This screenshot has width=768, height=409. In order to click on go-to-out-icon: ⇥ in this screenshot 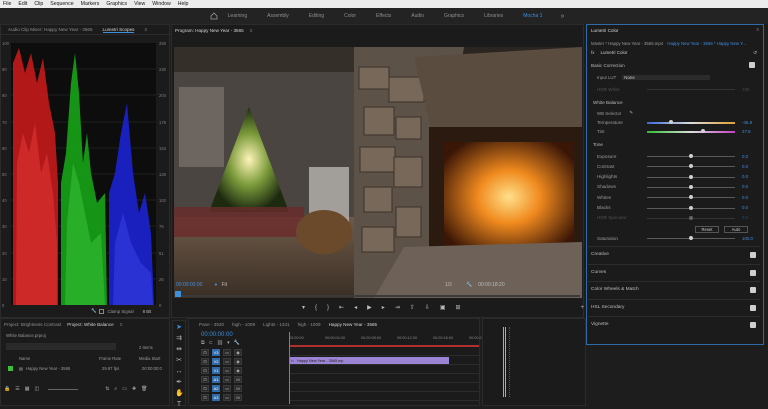, I will do `click(397, 307)`.